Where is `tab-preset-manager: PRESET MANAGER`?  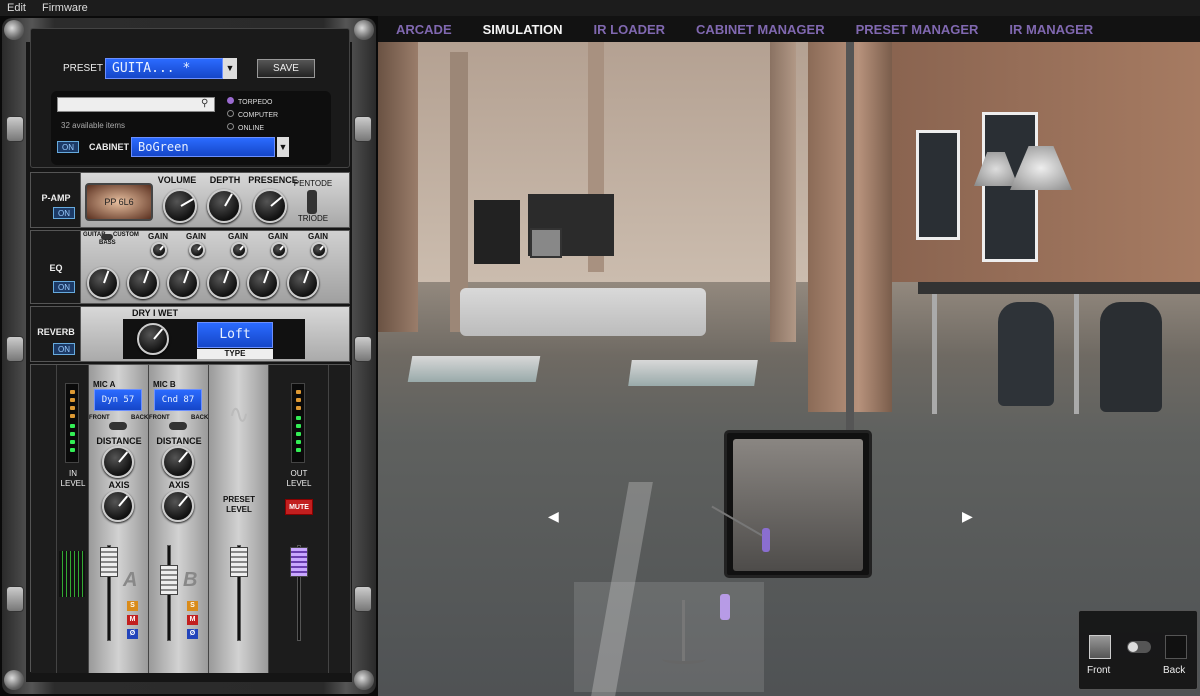
tab-preset-manager: PRESET MANAGER is located at coordinates (915, 29).